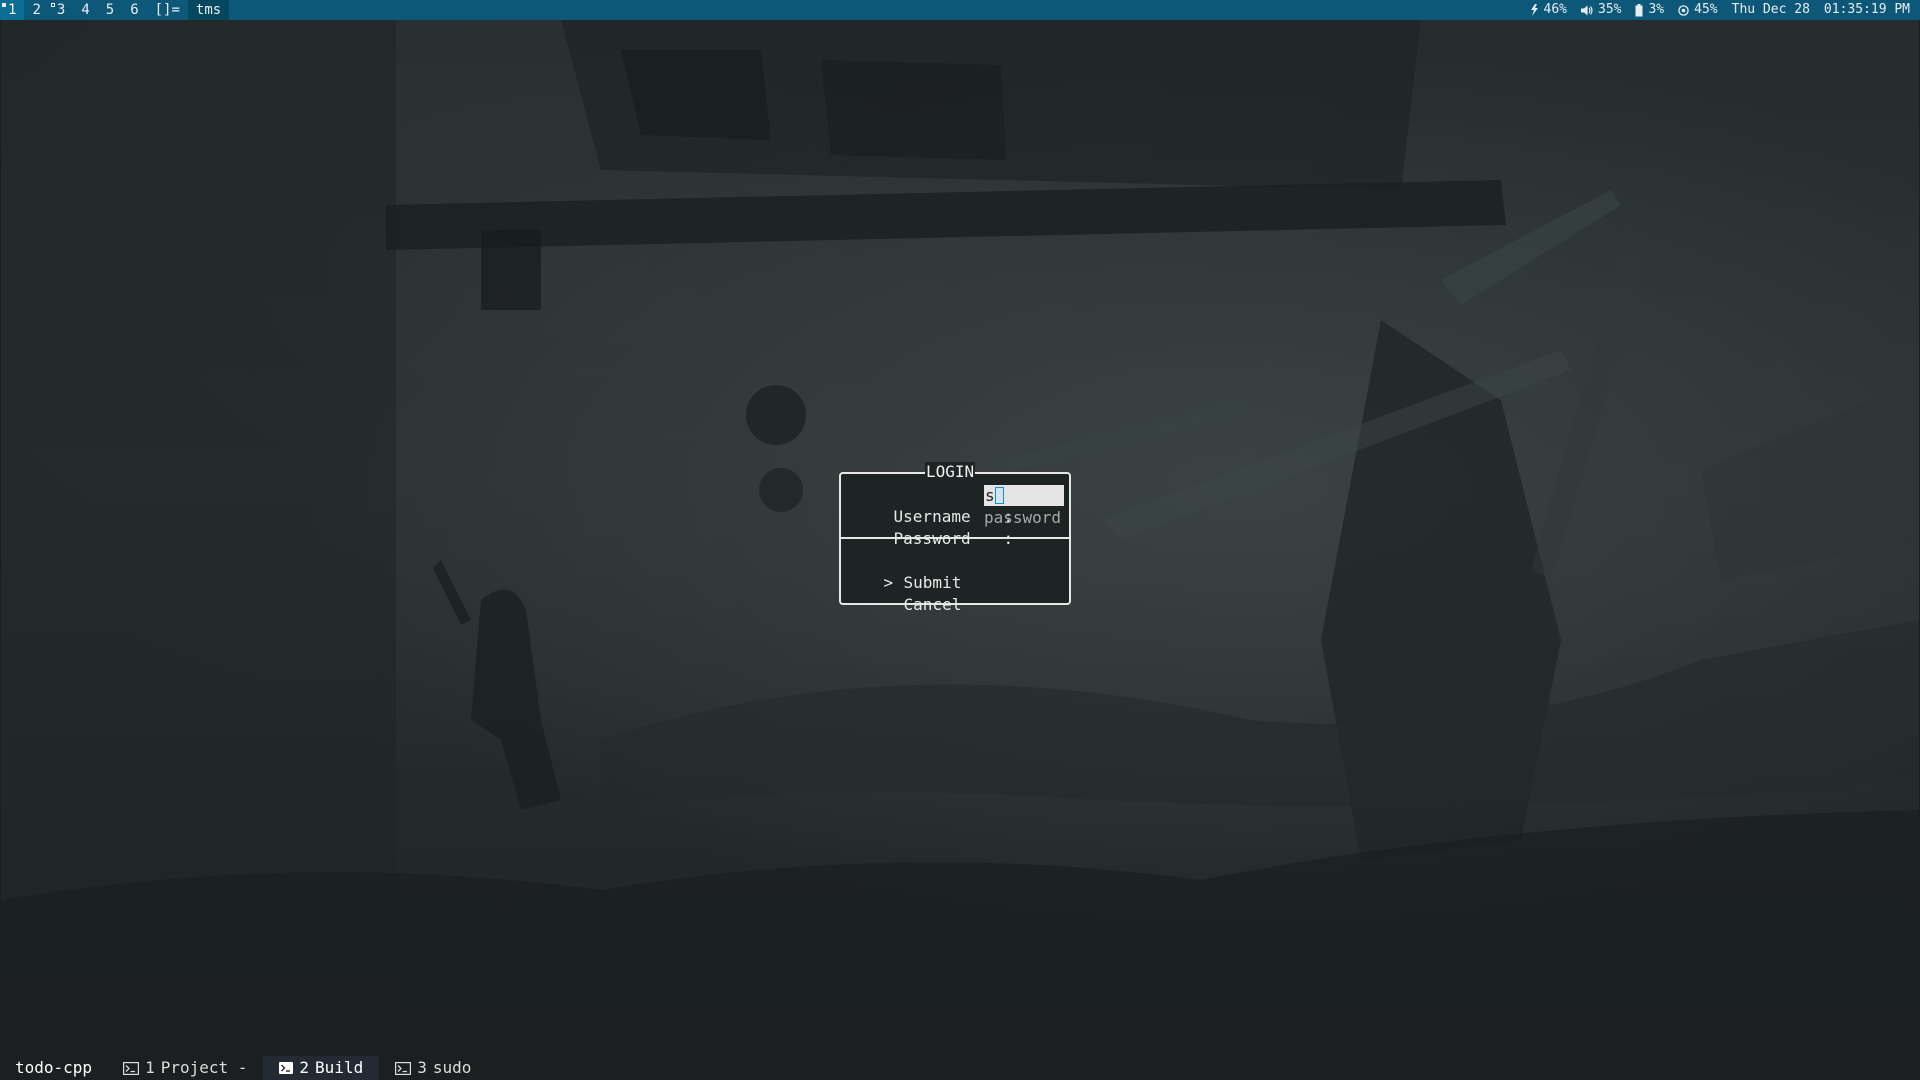  I want to click on password-input: password, so click(1027, 518).